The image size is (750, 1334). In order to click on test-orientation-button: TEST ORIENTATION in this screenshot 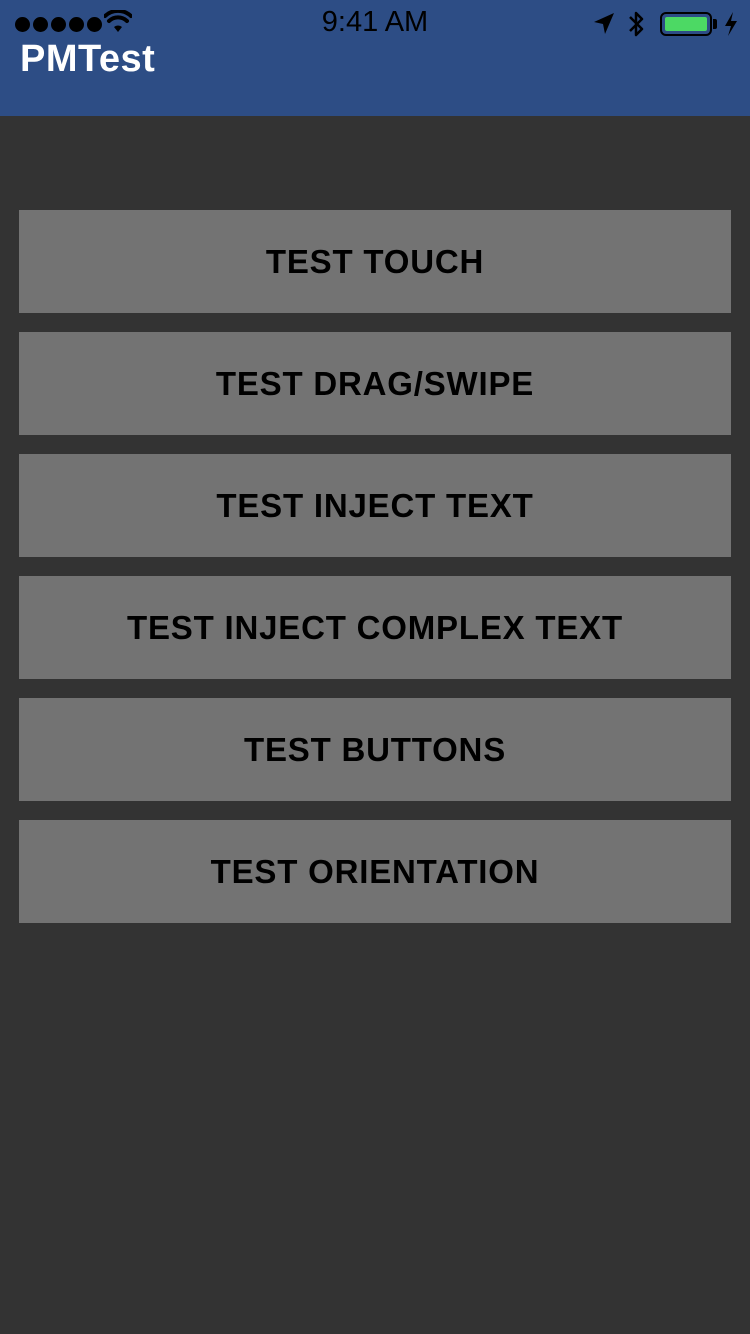, I will do `click(375, 871)`.